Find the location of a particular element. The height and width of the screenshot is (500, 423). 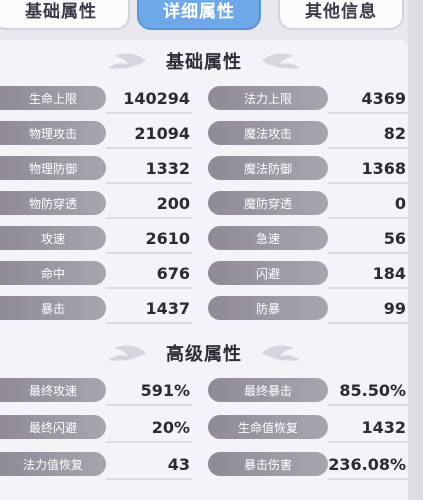

section-title: 高级属性 is located at coordinates (204, 354).